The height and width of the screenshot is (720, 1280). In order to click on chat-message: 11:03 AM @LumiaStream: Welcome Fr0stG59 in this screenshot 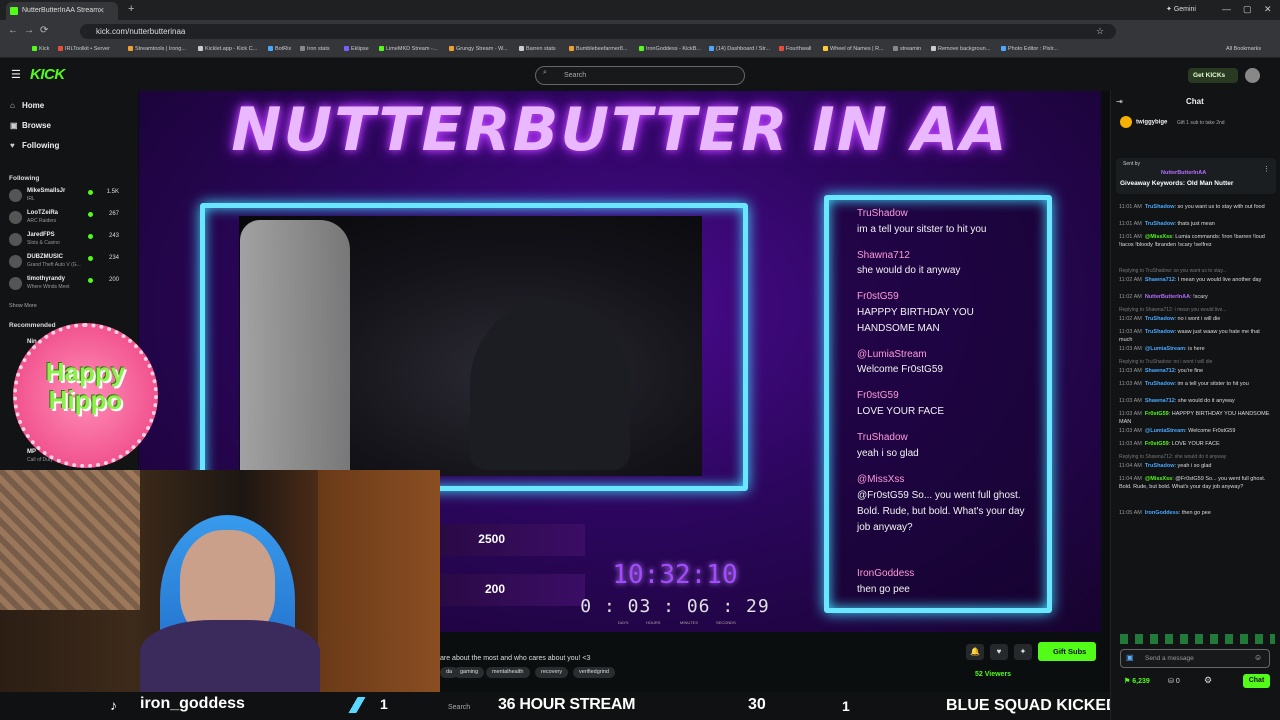, I will do `click(1195, 431)`.